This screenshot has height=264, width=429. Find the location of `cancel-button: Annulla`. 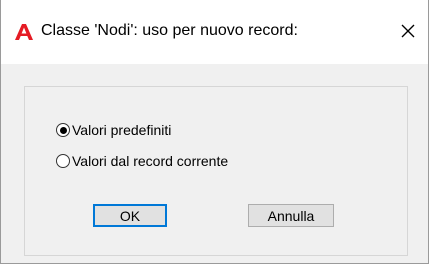

cancel-button: Annulla is located at coordinates (291, 215).